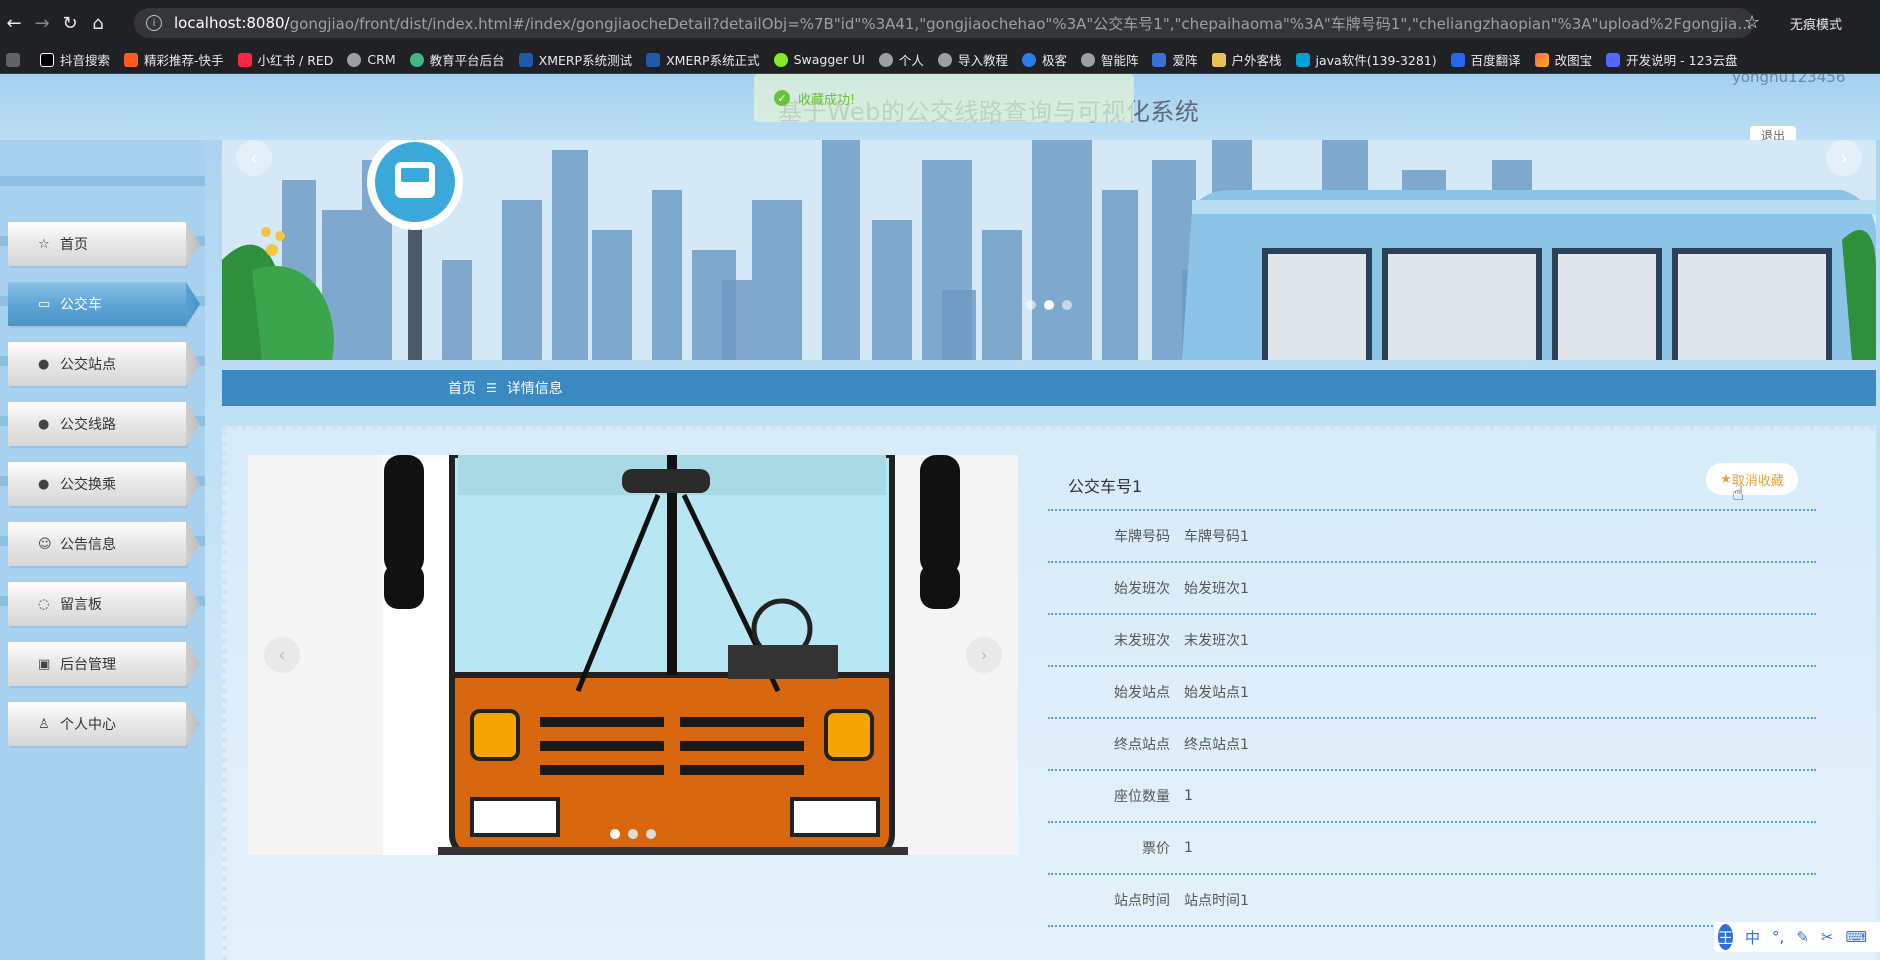  I want to click on info-row: 票价 1, so click(1432, 849).